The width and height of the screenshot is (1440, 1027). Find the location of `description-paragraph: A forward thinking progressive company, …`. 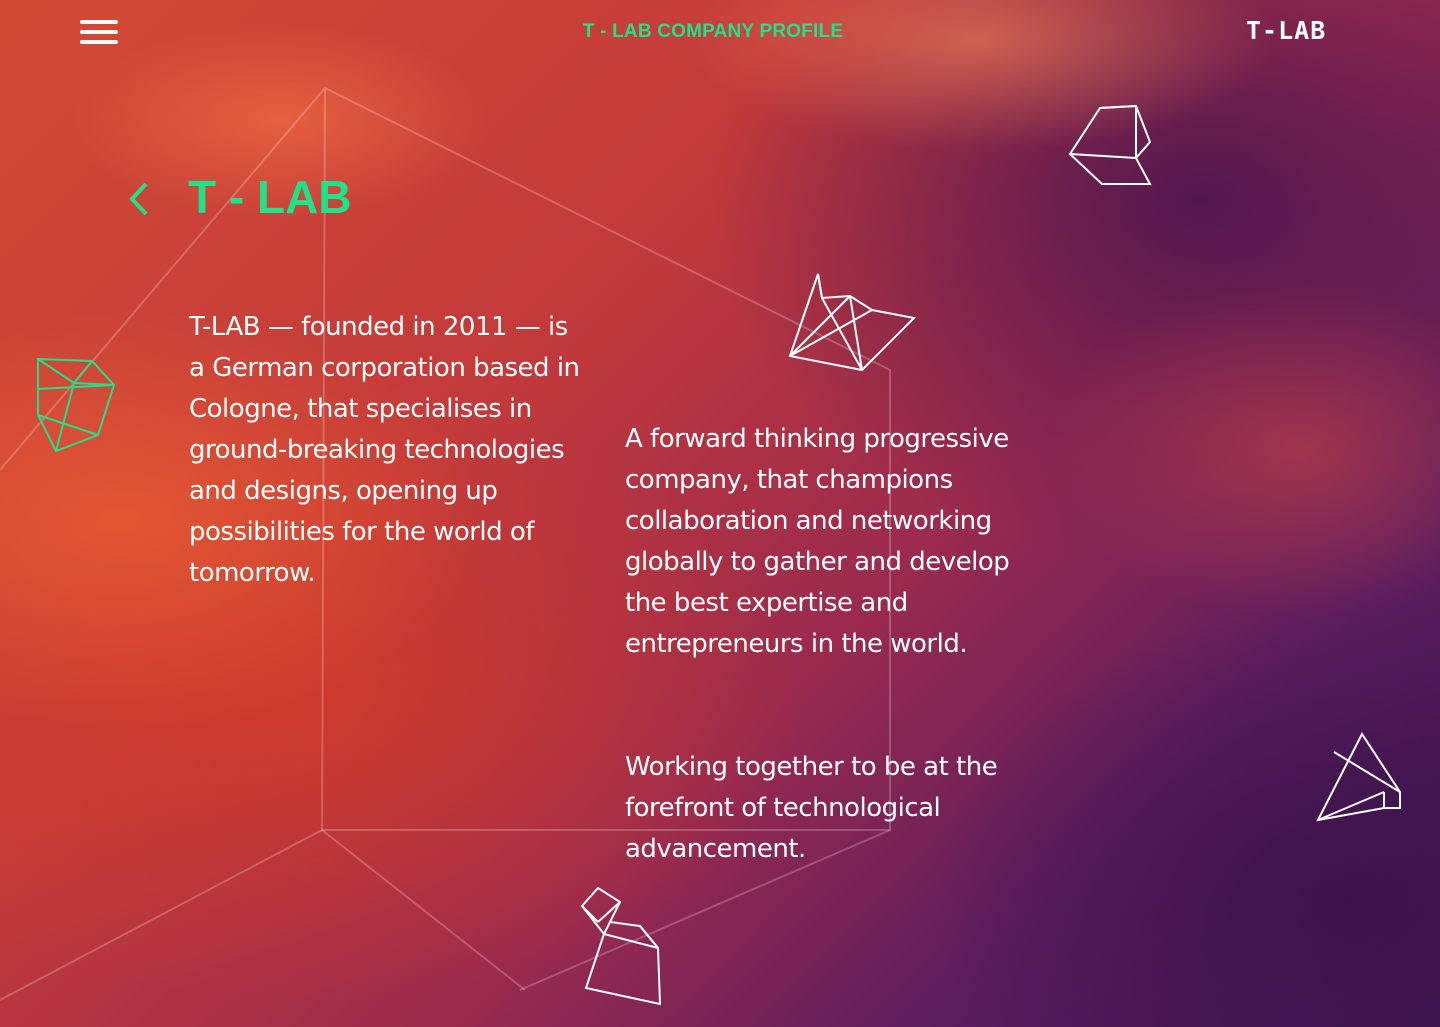

description-paragraph: A forward thinking progressive company, … is located at coordinates (817, 541).